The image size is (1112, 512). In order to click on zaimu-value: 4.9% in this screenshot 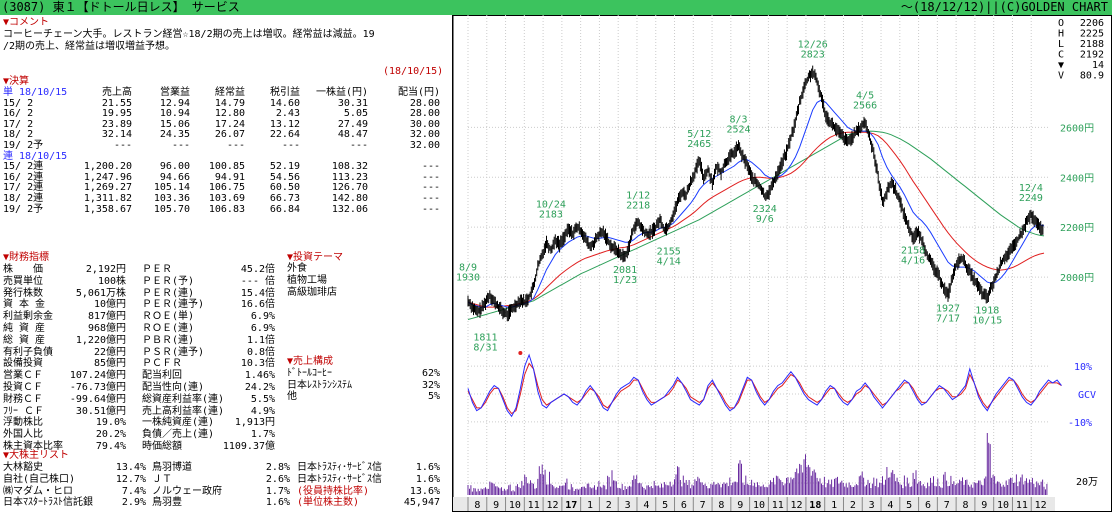, I will do `click(262, 411)`.